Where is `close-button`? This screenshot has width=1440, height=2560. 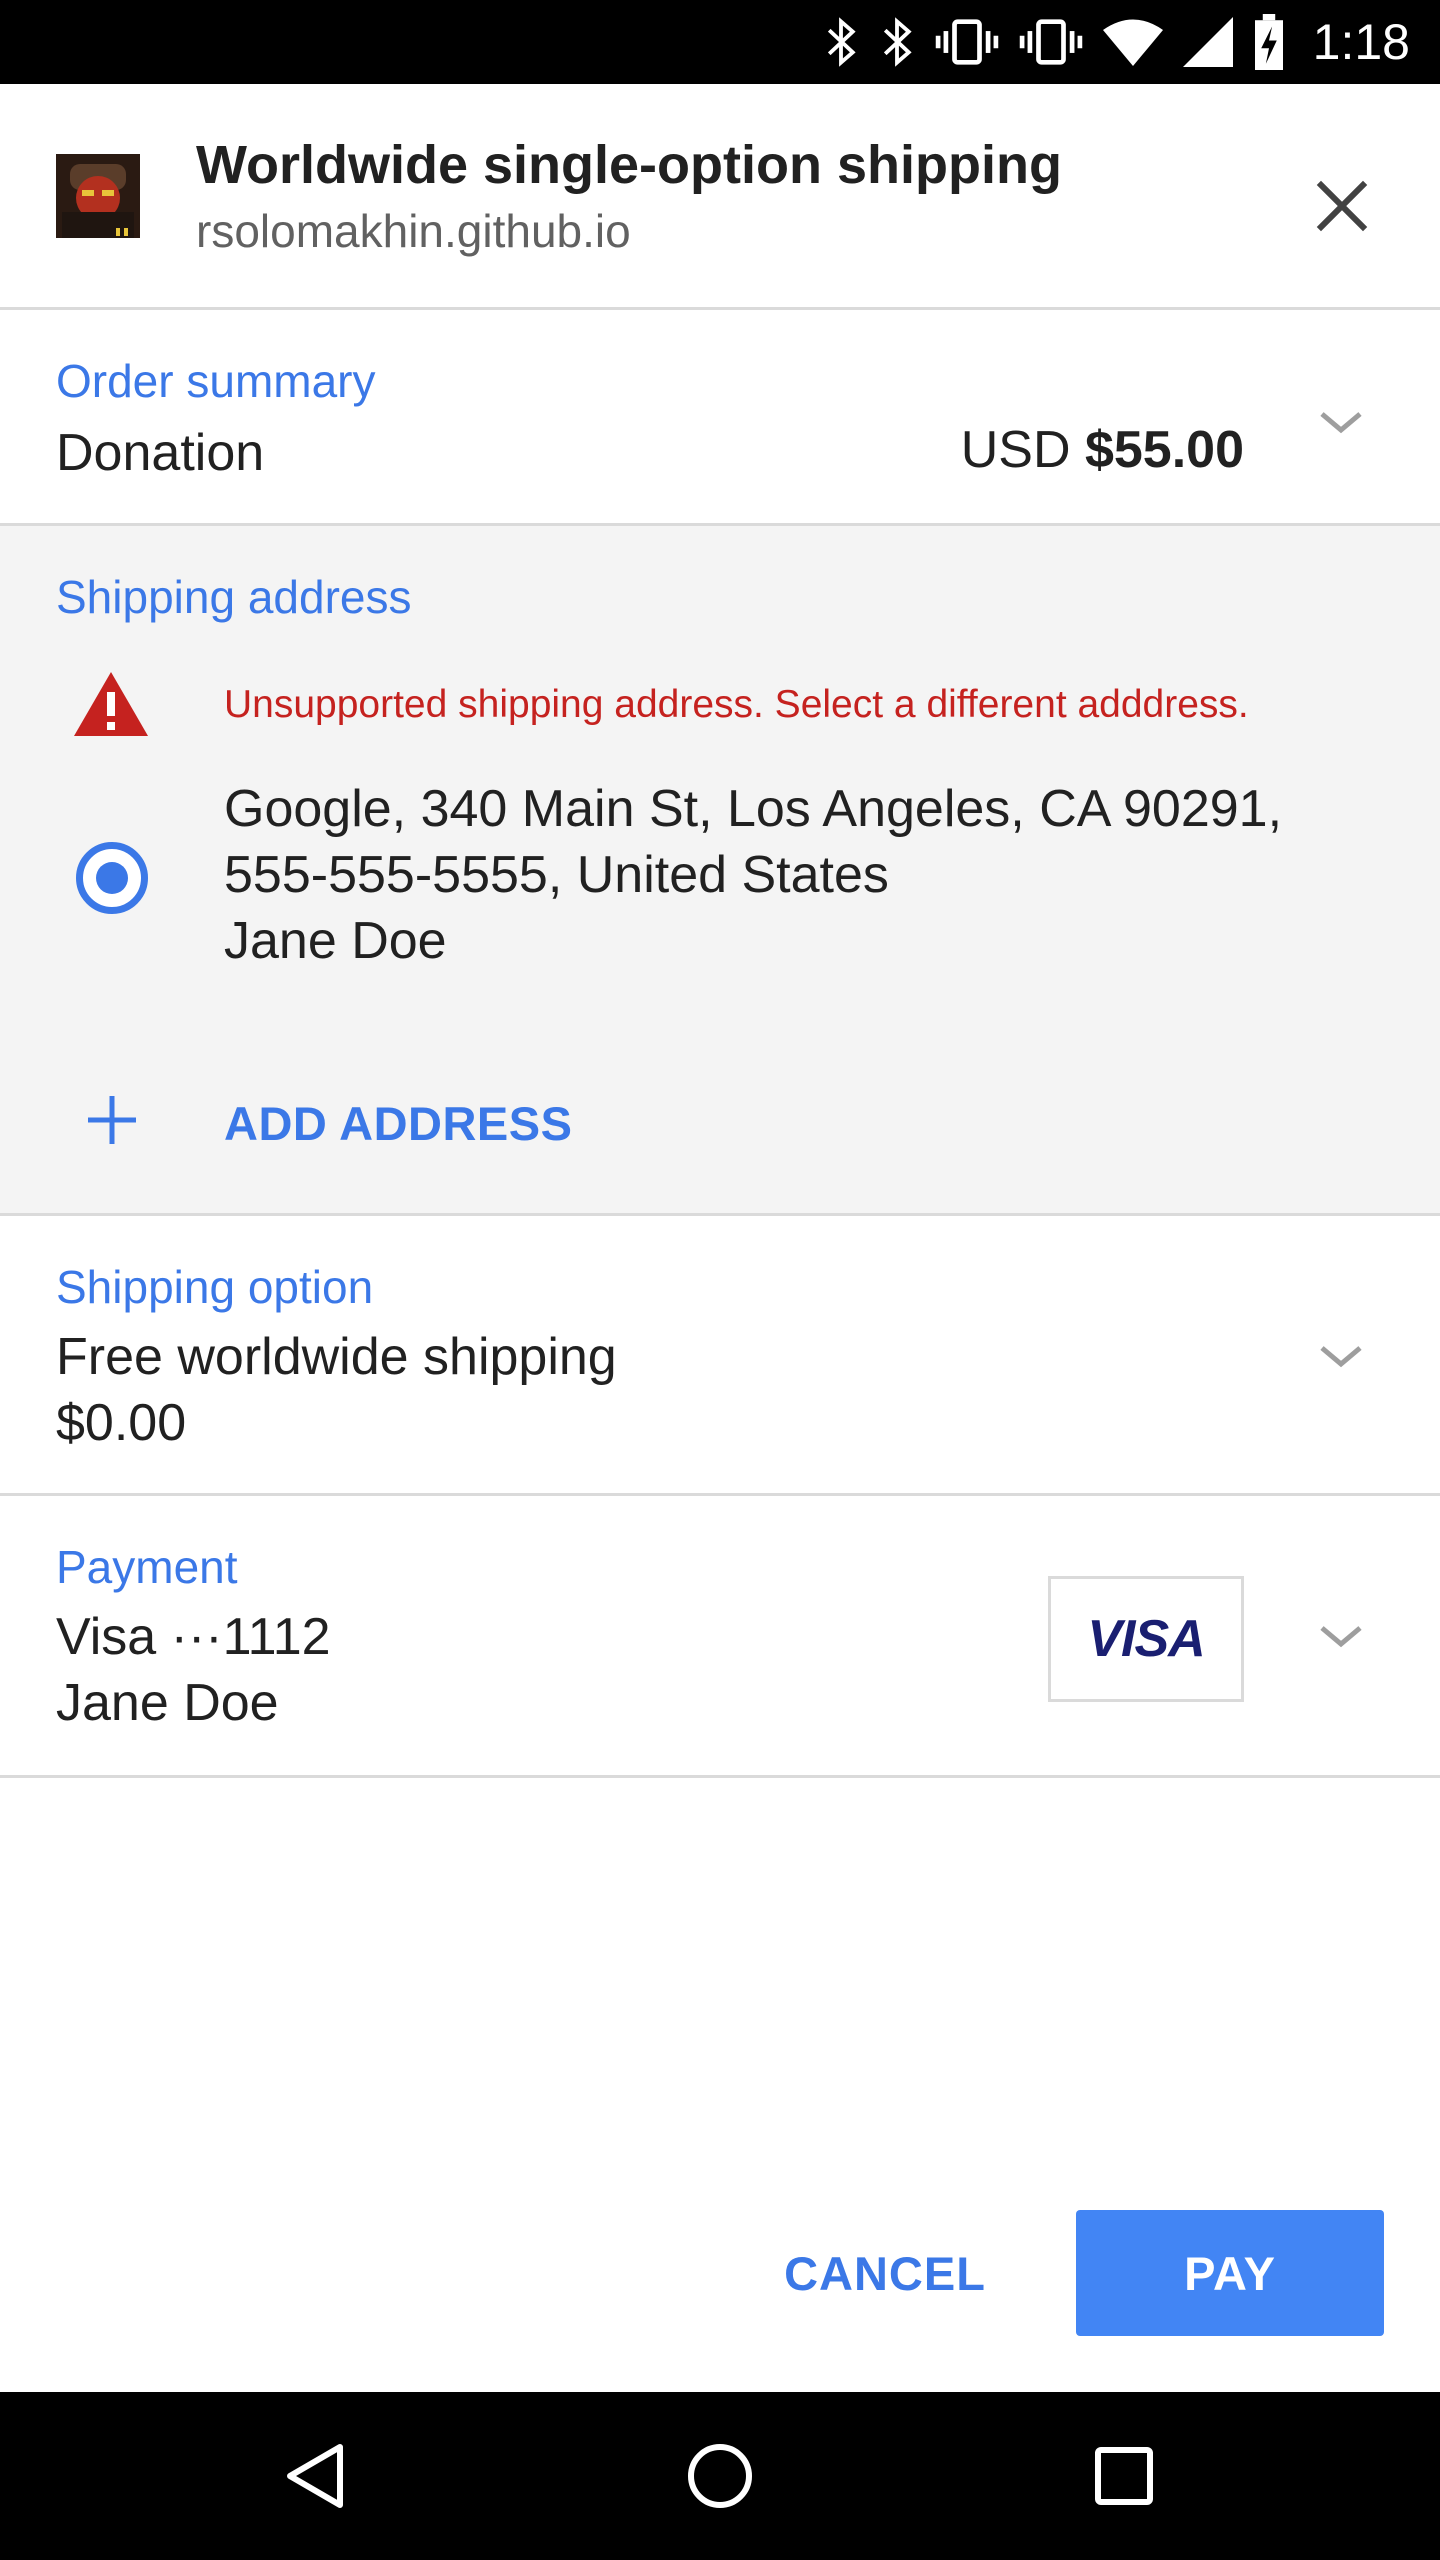 close-button is located at coordinates (1342, 206).